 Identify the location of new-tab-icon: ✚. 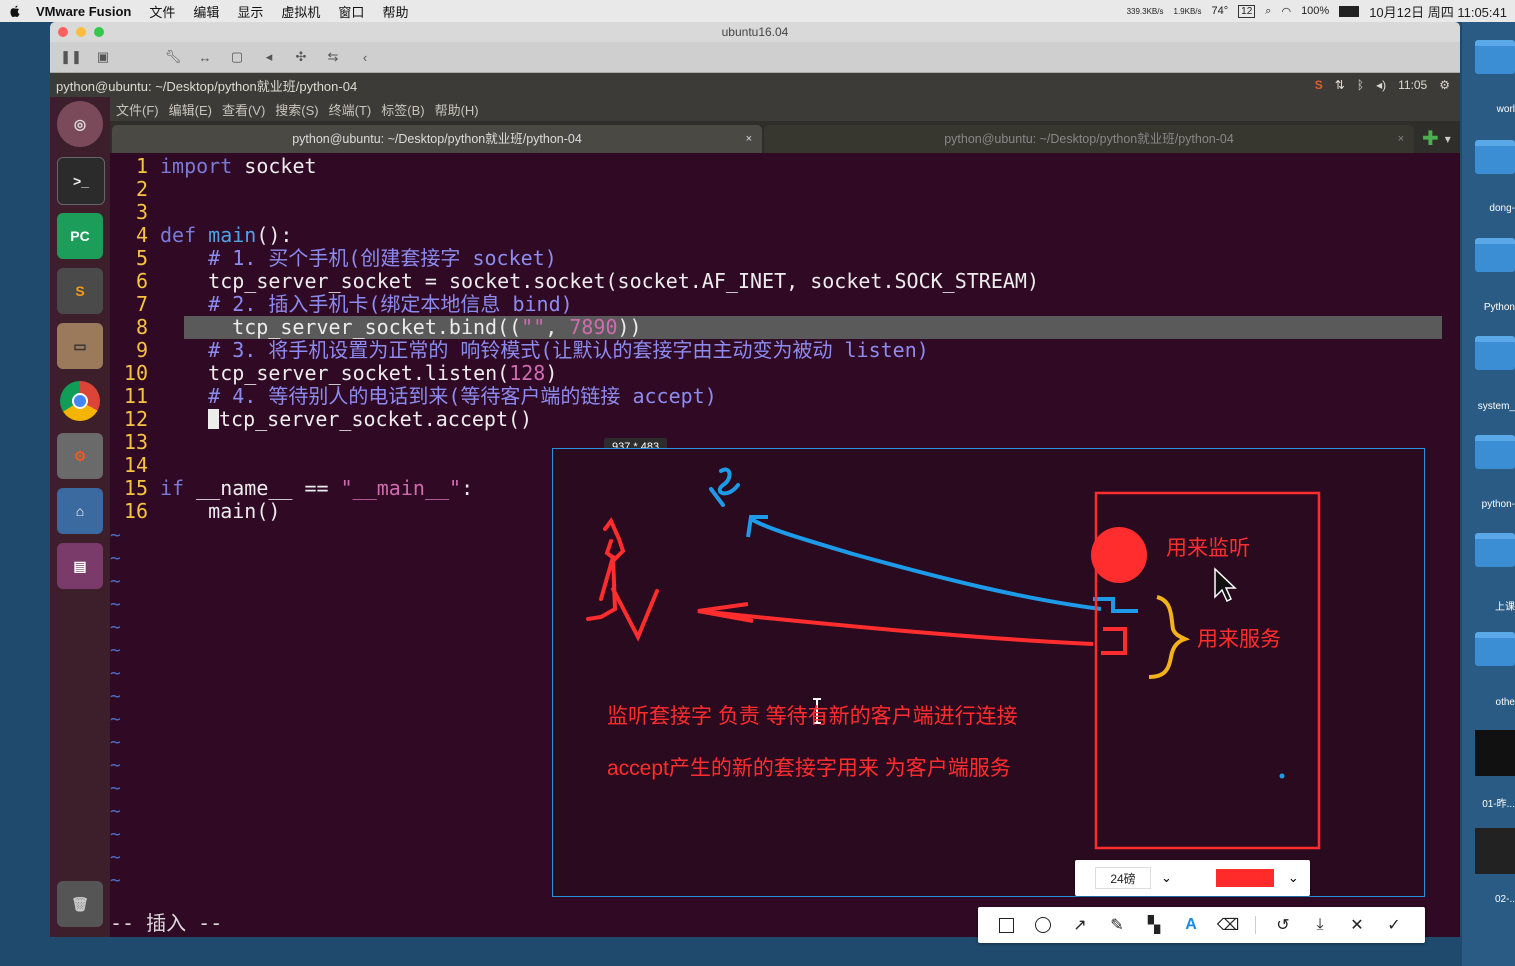
(1430, 139).